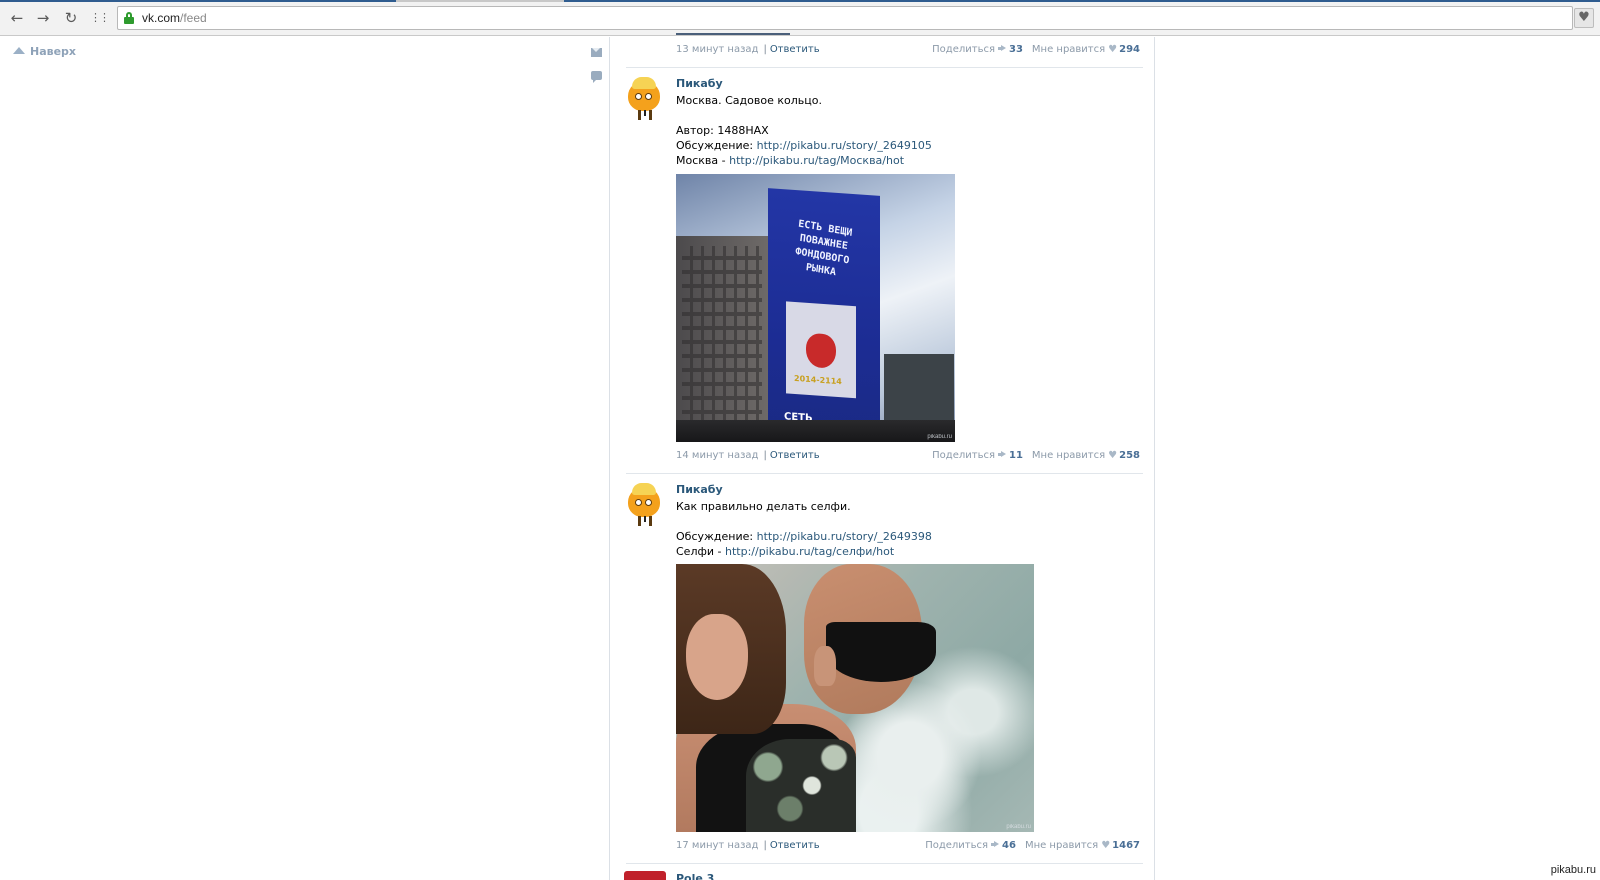 Image resolution: width=1600 pixels, height=880 pixels. Describe the element at coordinates (722, 130) in the screenshot. I see `post-text-line: Автор: 1488HAX` at that location.